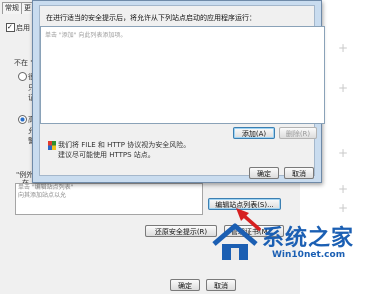 This screenshot has height=294, width=376. Describe the element at coordinates (299, 173) in the screenshot. I see `dialog-cancel-button: 取消` at that location.